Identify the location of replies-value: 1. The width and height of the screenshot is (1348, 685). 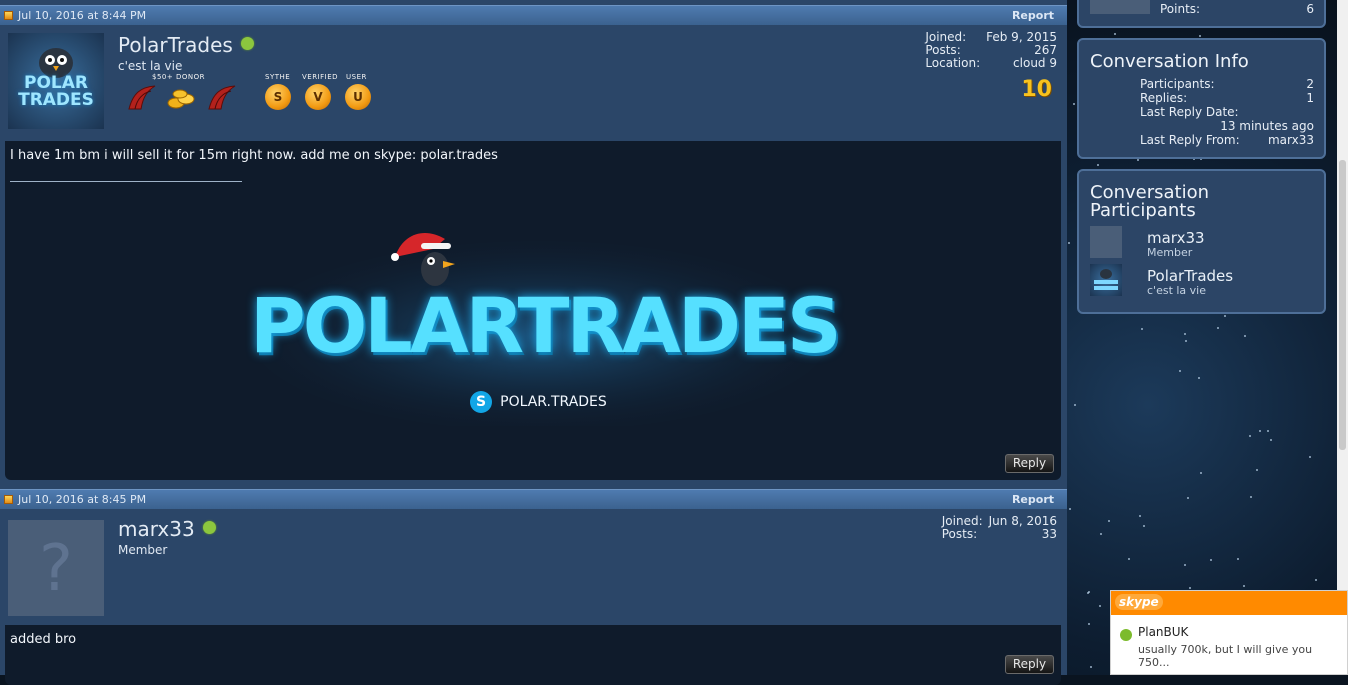
(1310, 98).